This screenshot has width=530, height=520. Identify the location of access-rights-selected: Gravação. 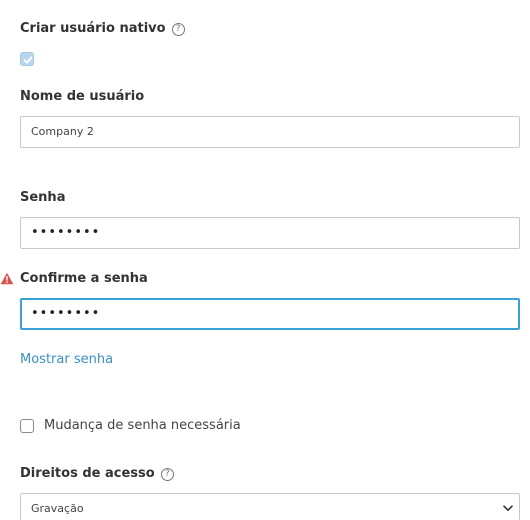
(57, 508).